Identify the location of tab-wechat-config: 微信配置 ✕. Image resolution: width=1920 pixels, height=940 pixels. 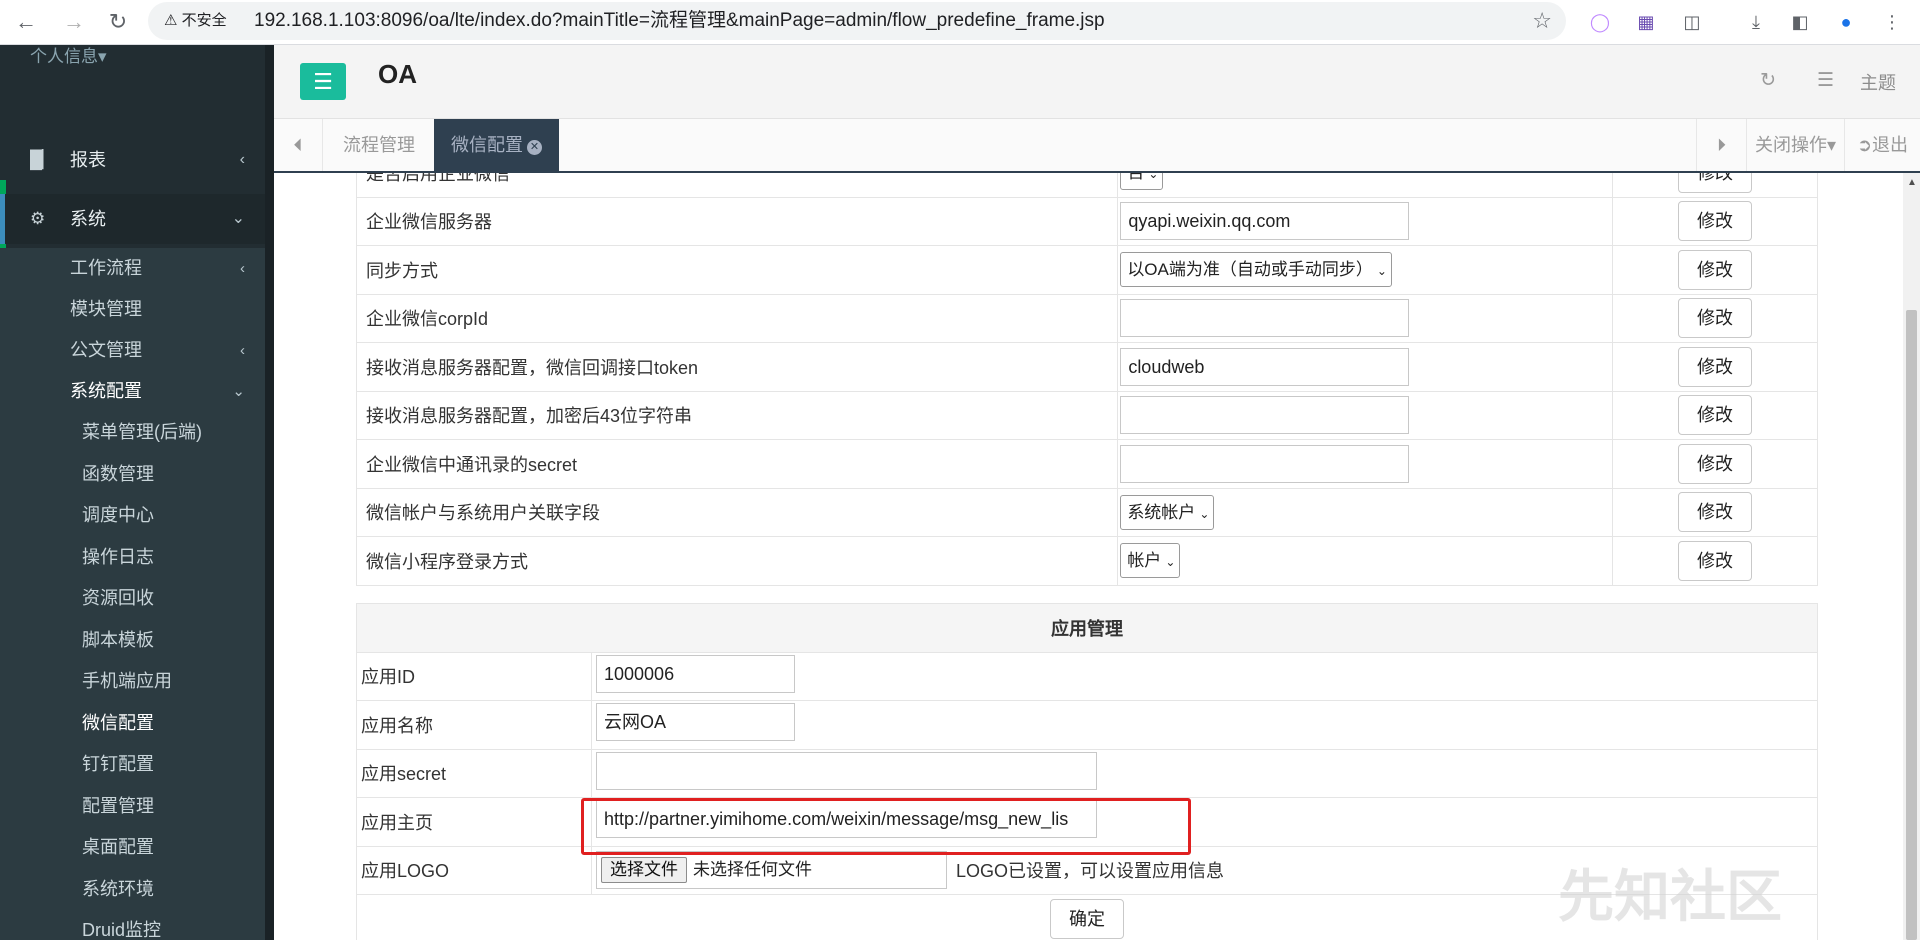
(496, 145).